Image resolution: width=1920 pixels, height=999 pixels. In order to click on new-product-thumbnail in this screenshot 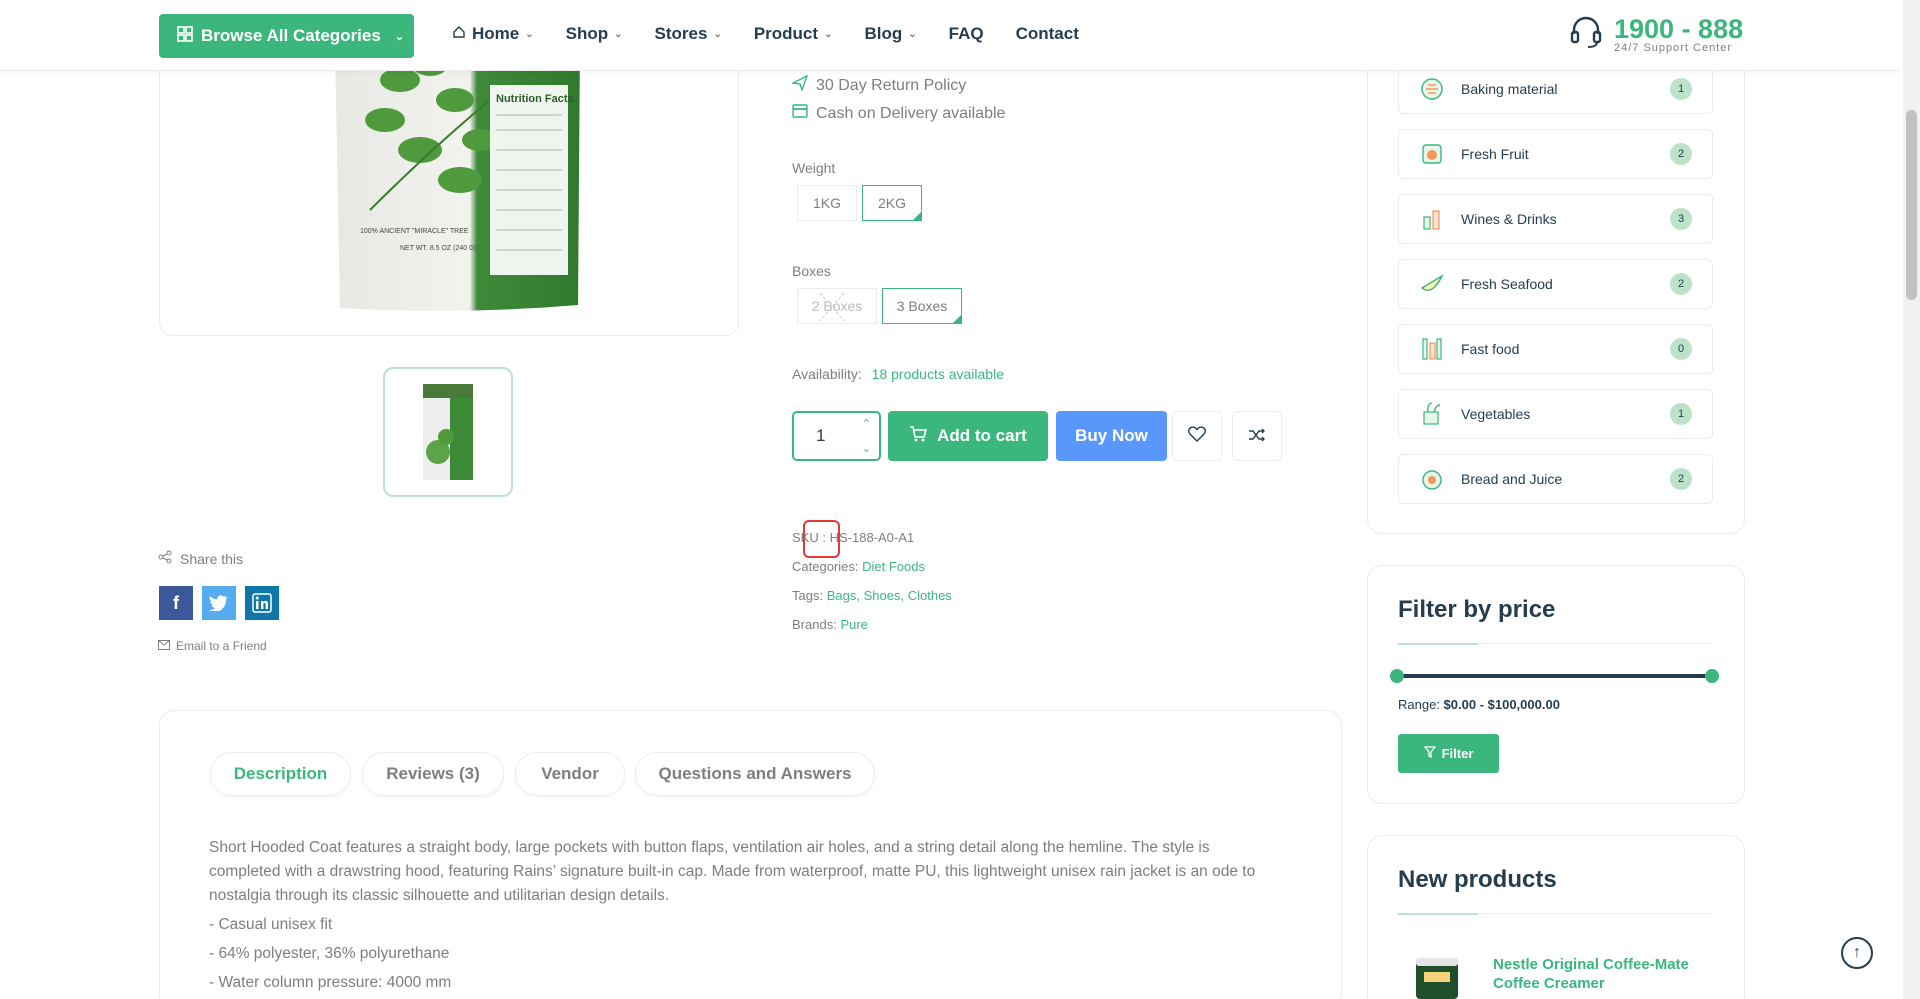, I will do `click(1437, 976)`.